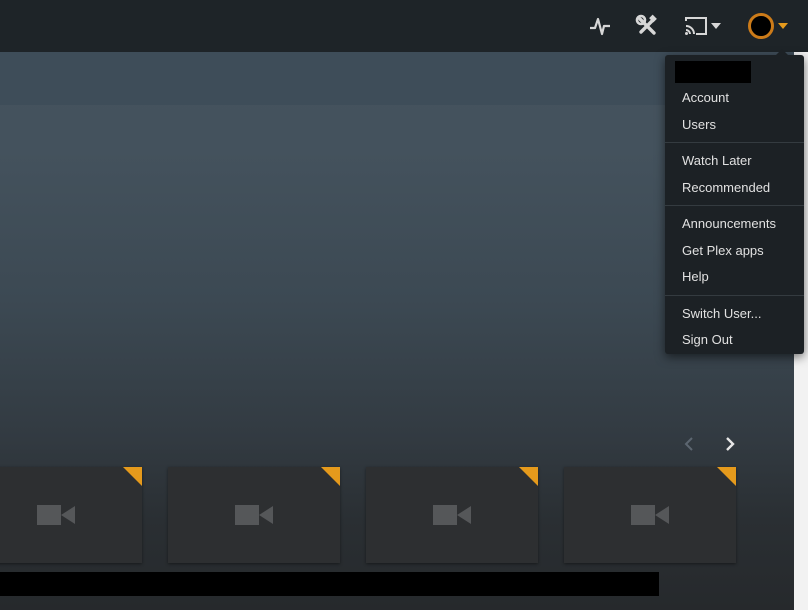  What do you see at coordinates (734, 188) in the screenshot?
I see `menu-item-recommended: Recommended` at bounding box center [734, 188].